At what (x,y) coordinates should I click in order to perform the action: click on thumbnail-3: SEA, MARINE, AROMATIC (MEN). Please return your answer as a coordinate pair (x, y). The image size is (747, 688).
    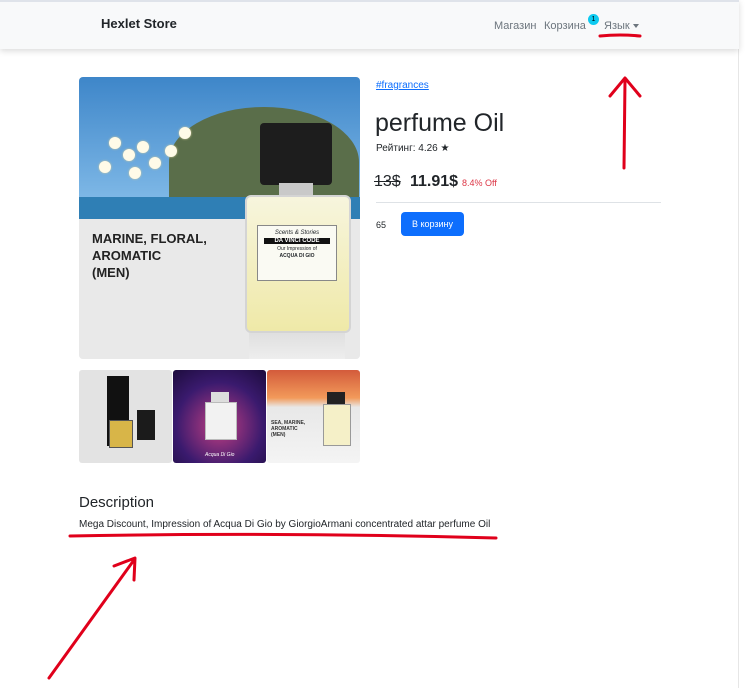
    Looking at the image, I should click on (313, 416).